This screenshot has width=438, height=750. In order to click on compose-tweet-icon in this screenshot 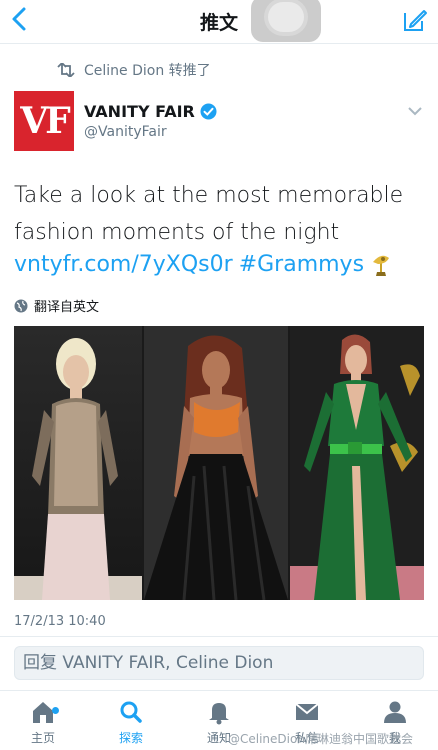, I will do `click(415, 20)`.